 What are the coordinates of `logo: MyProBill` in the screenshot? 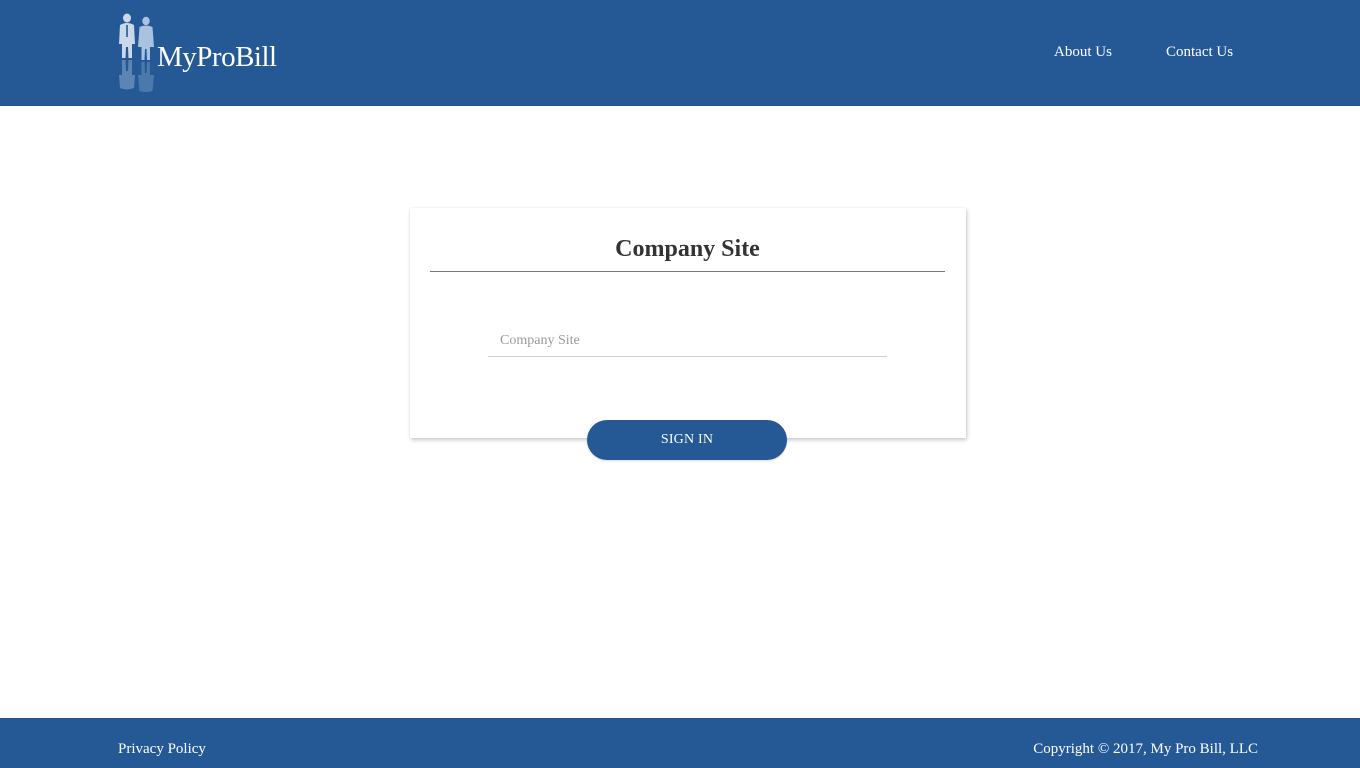 It's located at (204, 53).